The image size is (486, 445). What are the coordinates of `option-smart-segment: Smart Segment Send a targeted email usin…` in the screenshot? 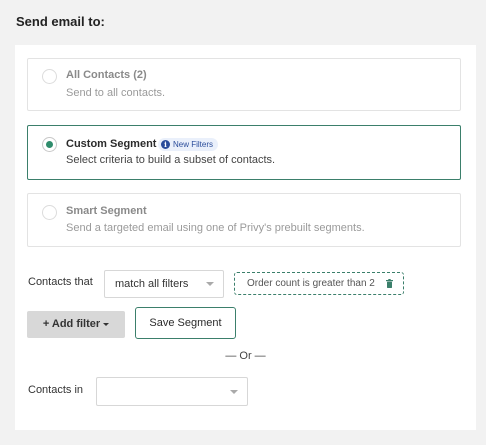 It's located at (244, 220).